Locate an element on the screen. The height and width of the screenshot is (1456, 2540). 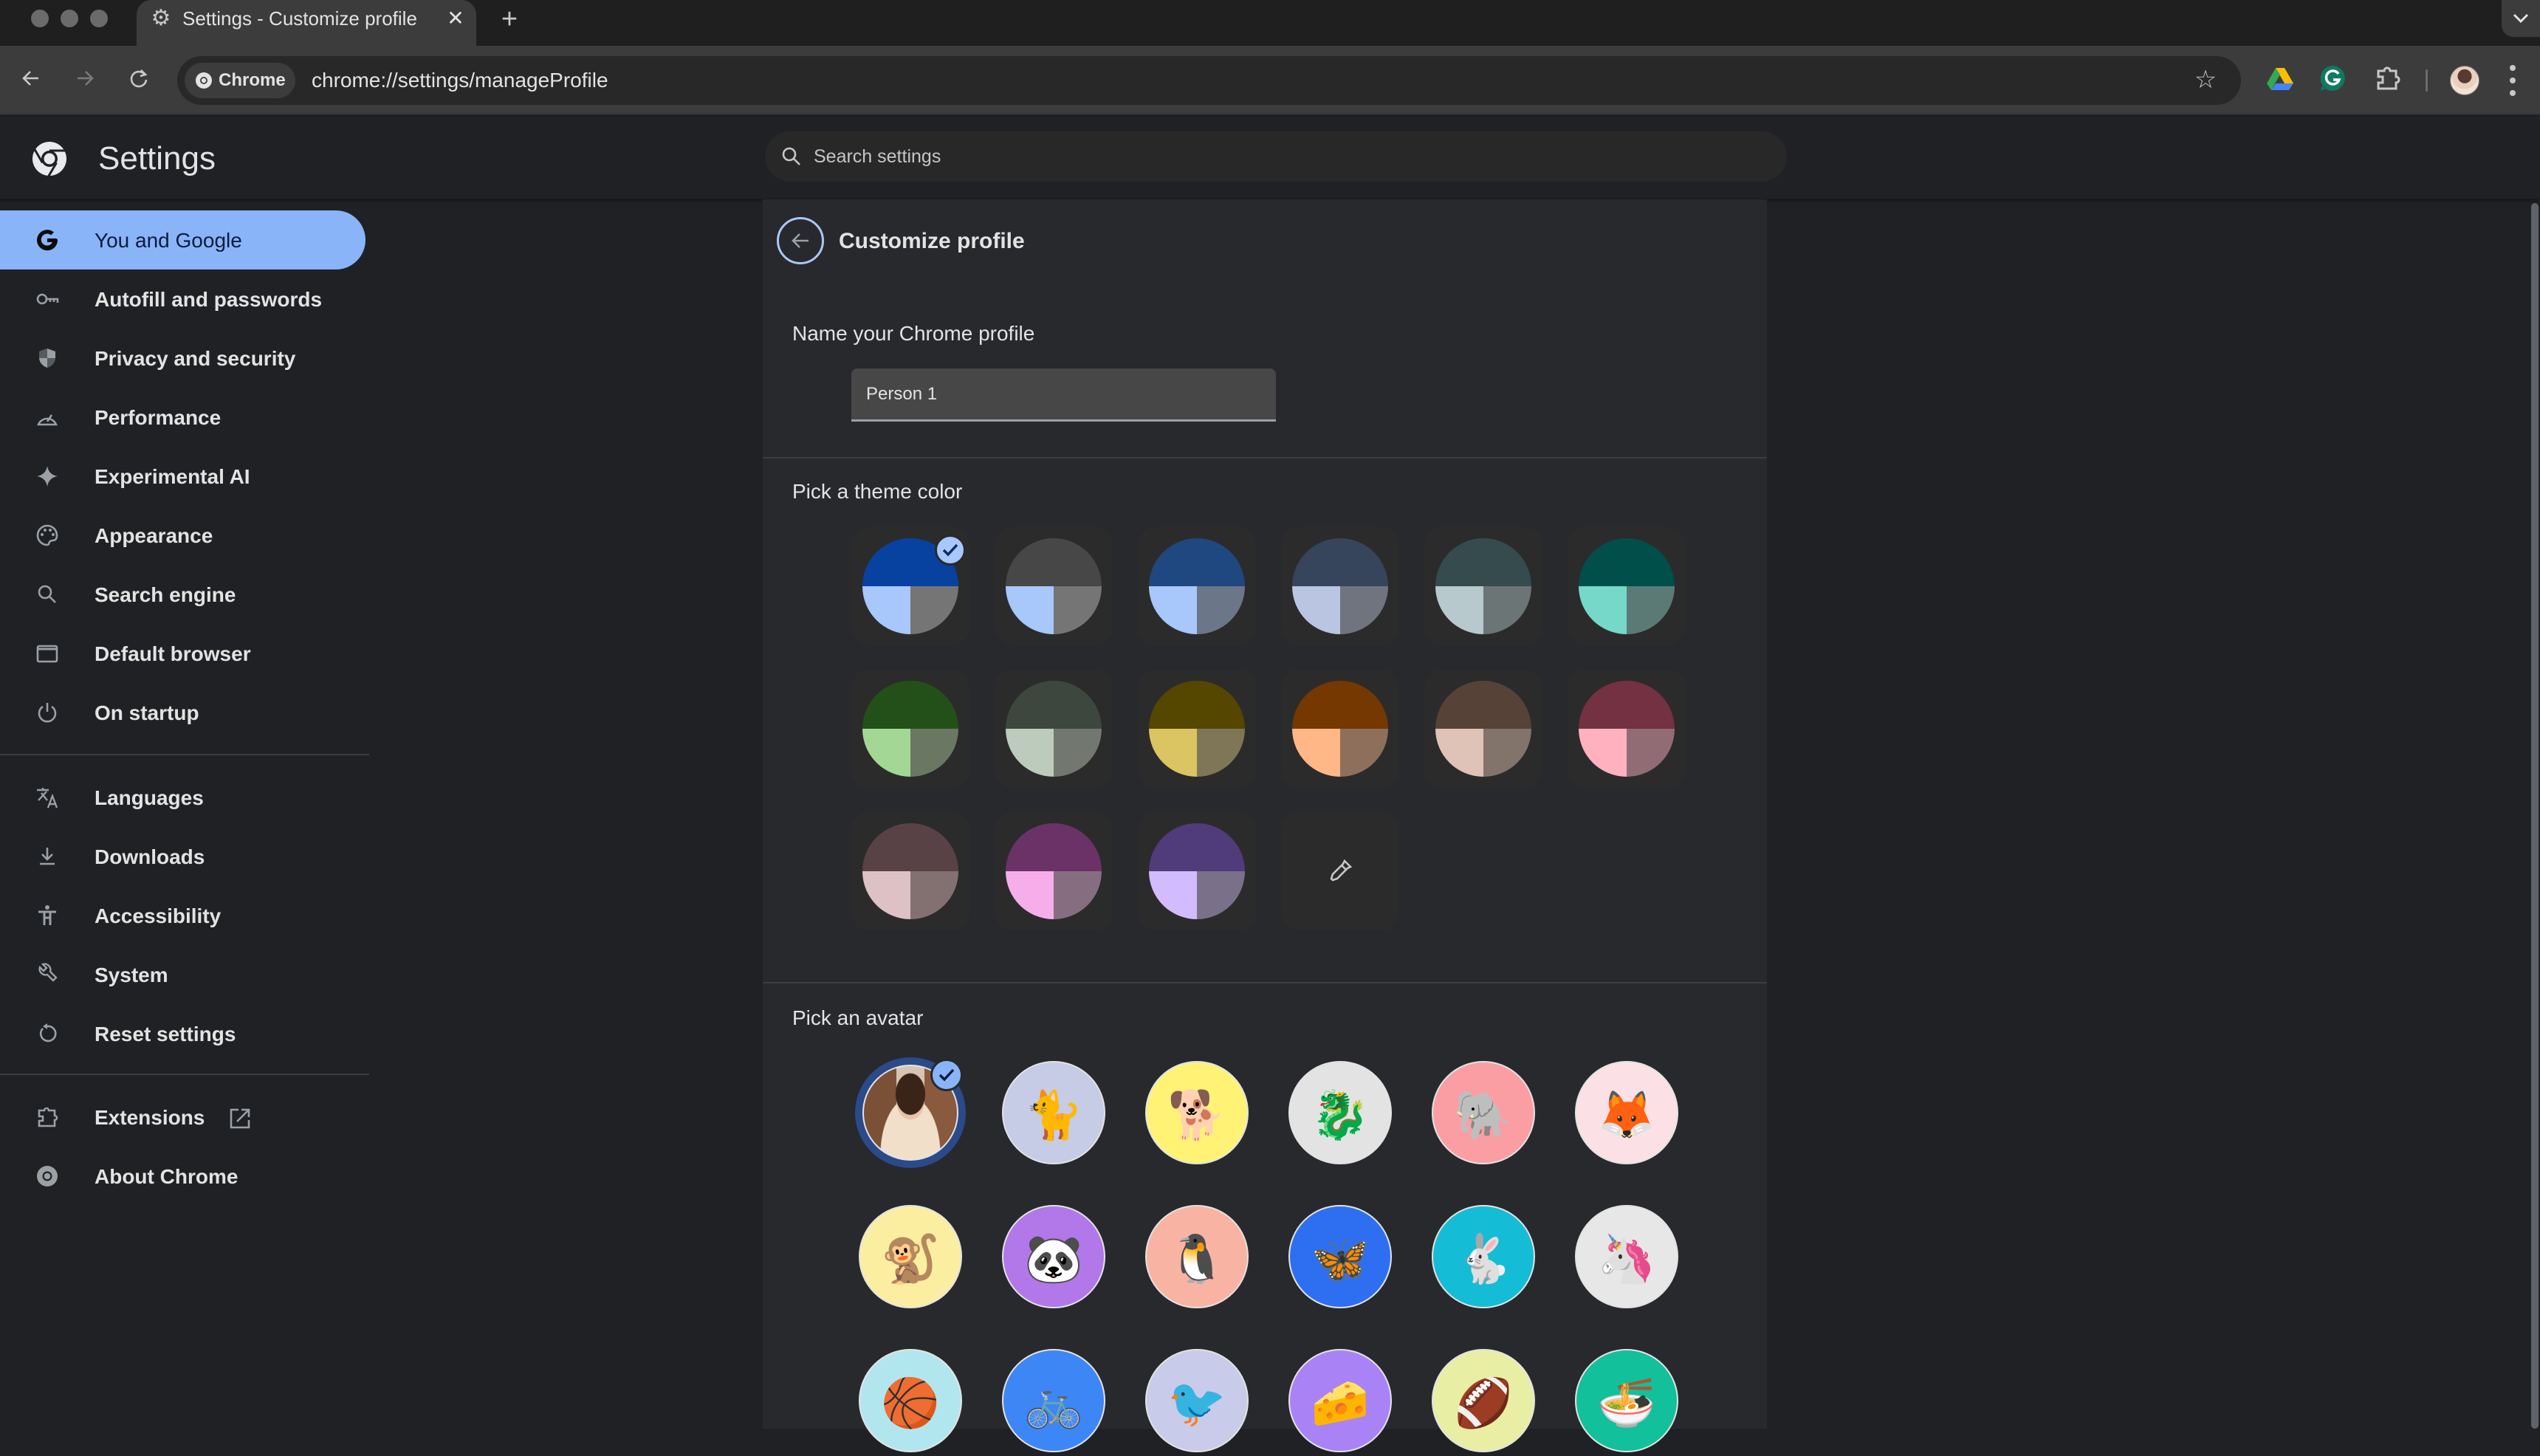
avatar-option-origami-rabbit: 🐇 is located at coordinates (1483, 1256).